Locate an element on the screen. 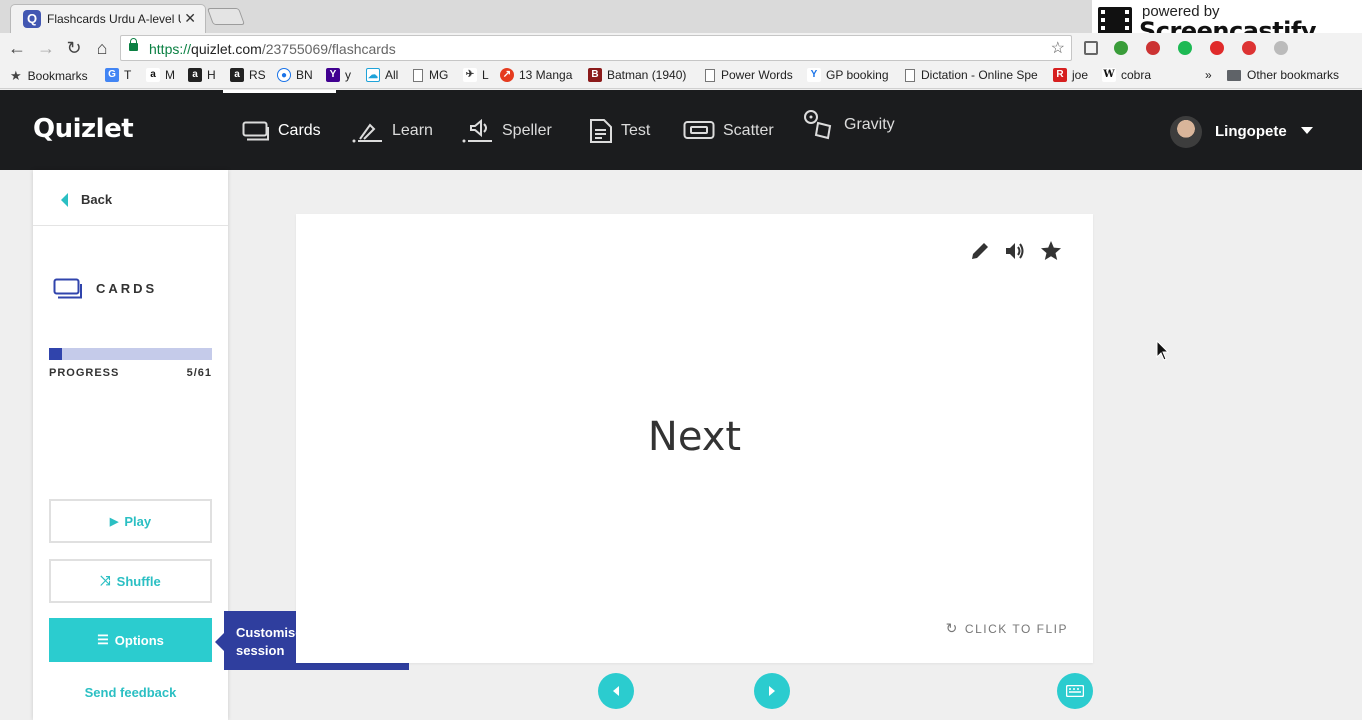 The image size is (1362, 720). play-icon: ▶ is located at coordinates (114, 521).